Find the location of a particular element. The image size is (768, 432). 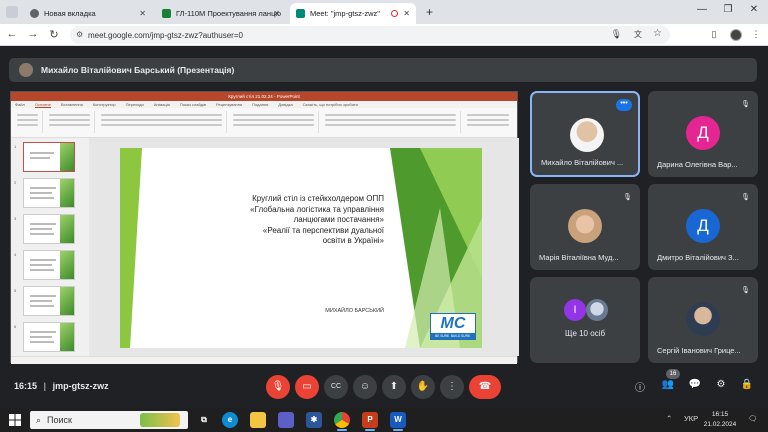

profile-avatar is located at coordinates (736, 35).